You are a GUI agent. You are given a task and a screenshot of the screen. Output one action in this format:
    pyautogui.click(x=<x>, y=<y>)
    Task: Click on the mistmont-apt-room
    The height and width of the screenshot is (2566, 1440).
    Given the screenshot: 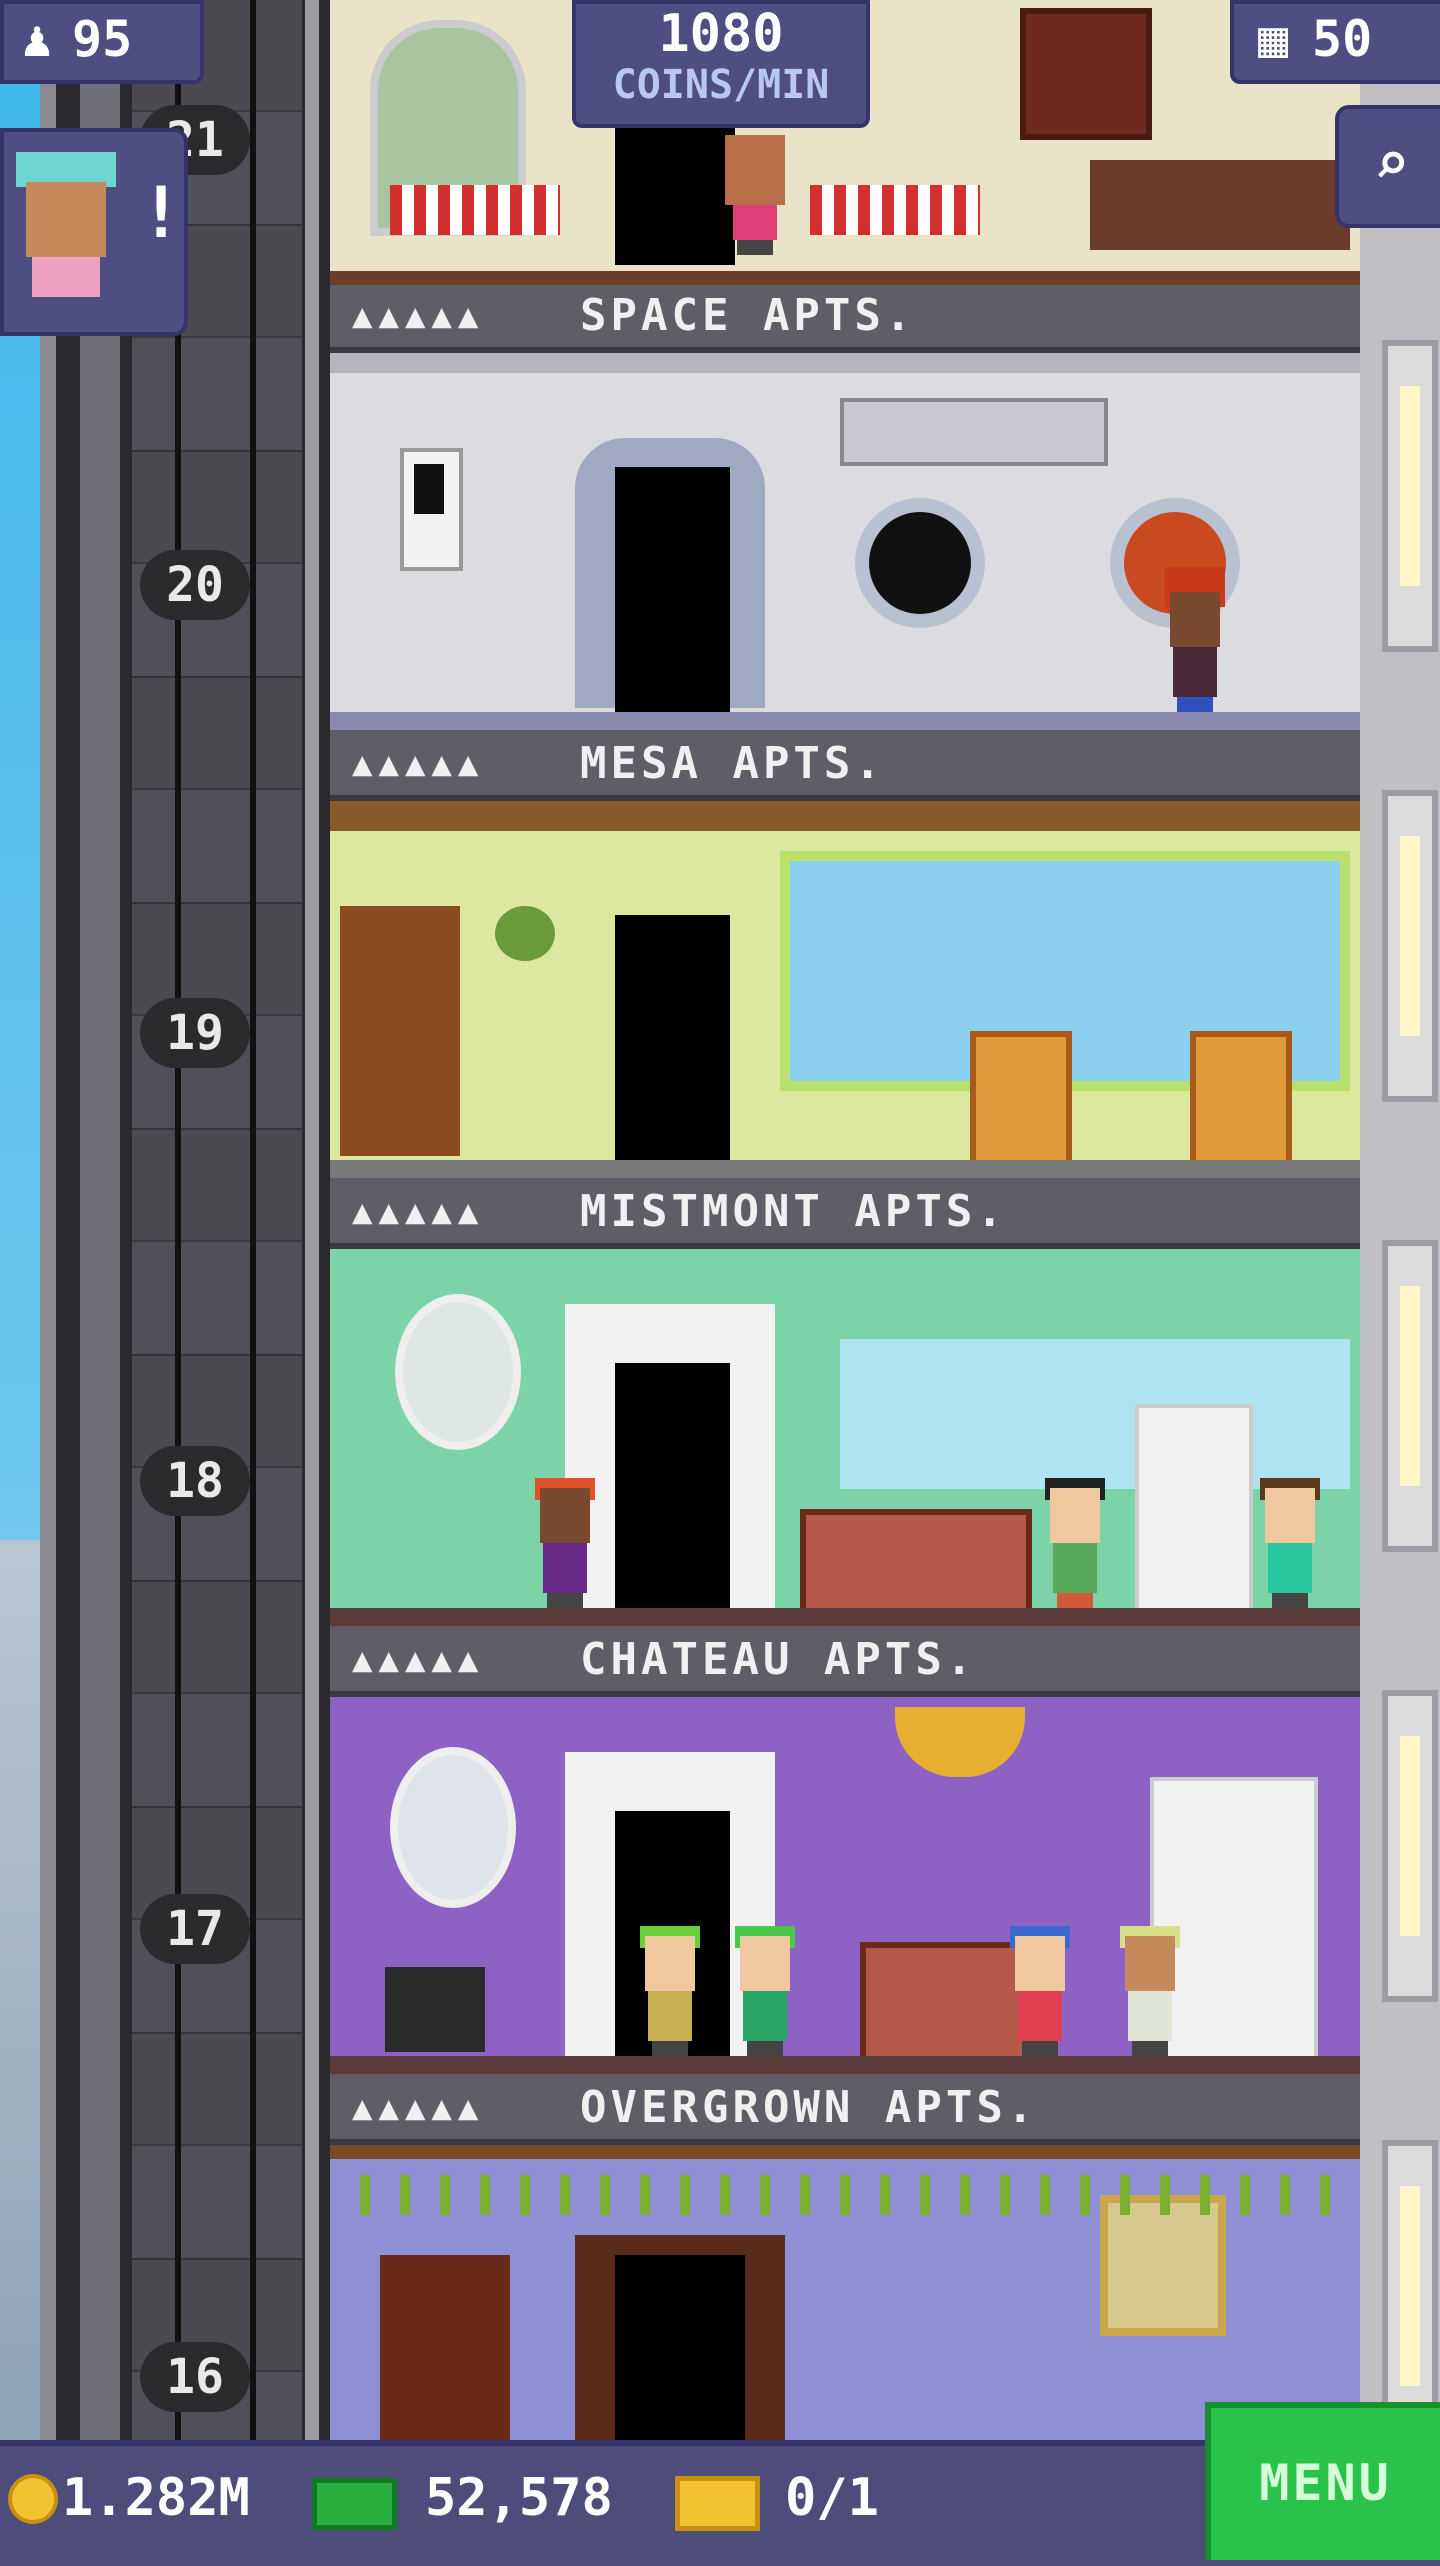 What is the action you would take?
    pyautogui.click(x=845, y=1437)
    